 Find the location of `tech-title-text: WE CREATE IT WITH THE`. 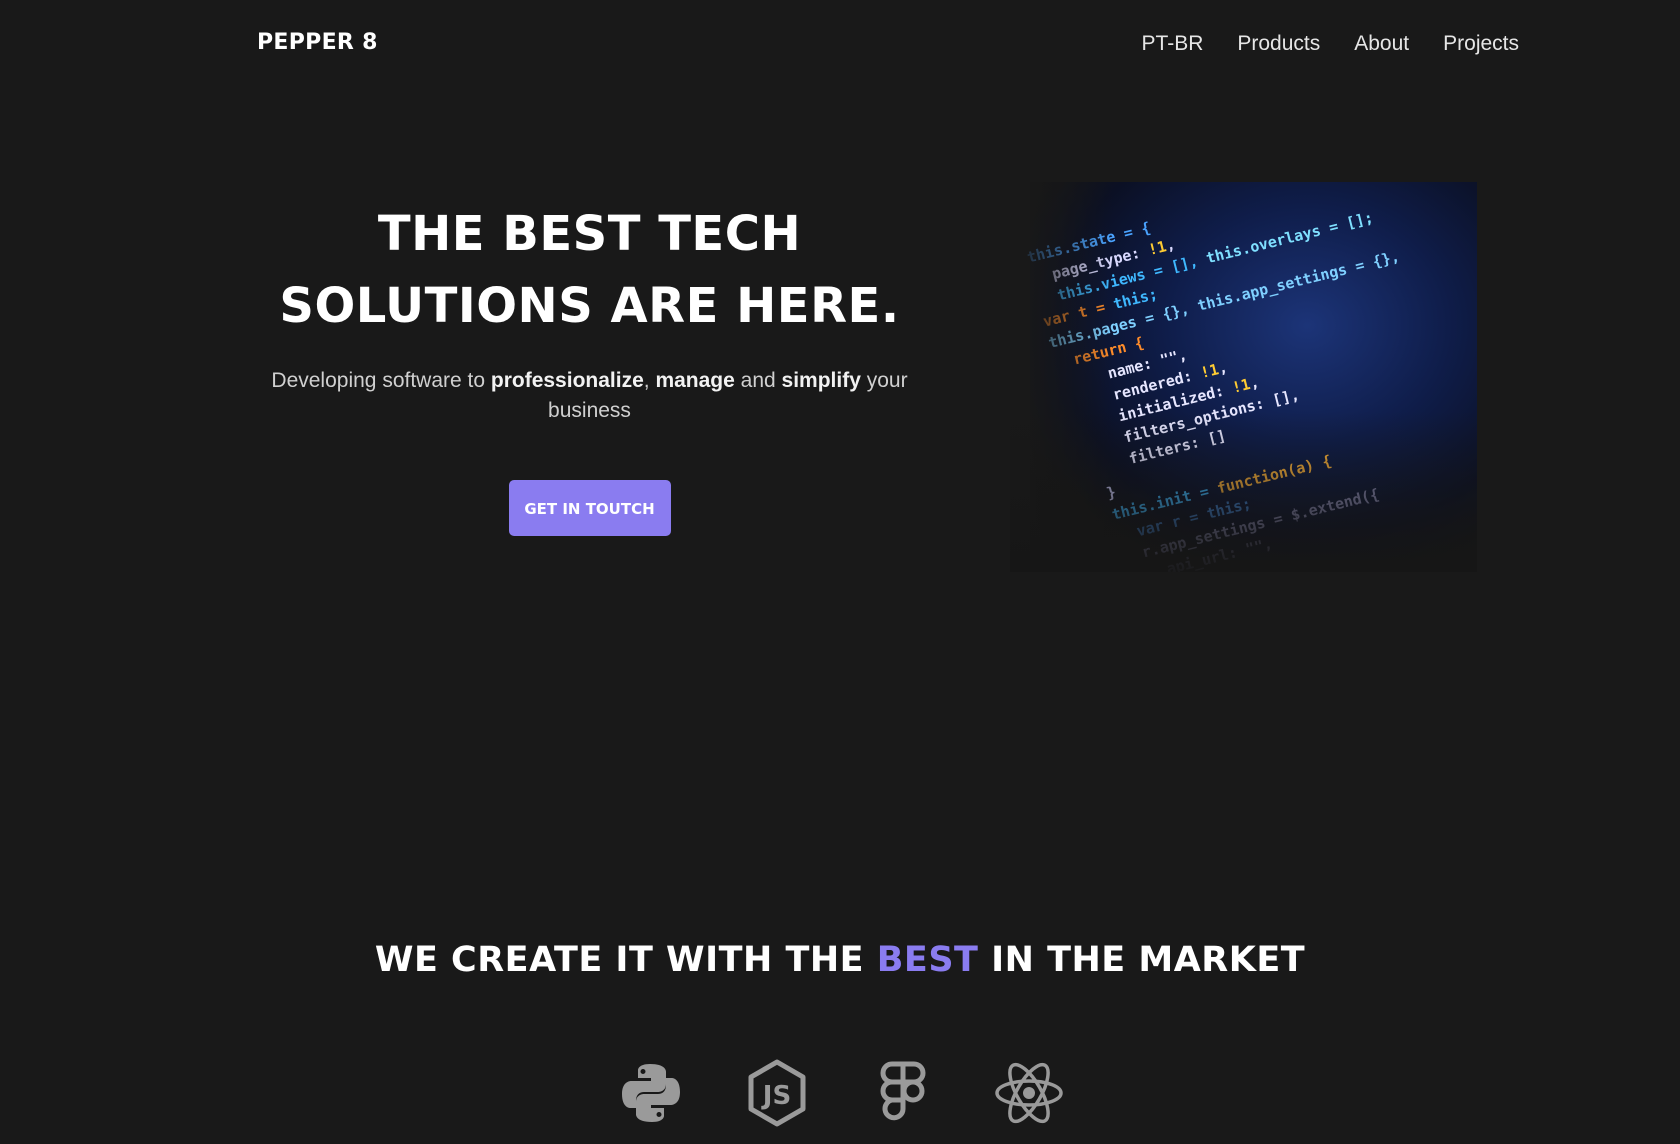

tech-title-text: WE CREATE IT WITH THE is located at coordinates (625, 960).